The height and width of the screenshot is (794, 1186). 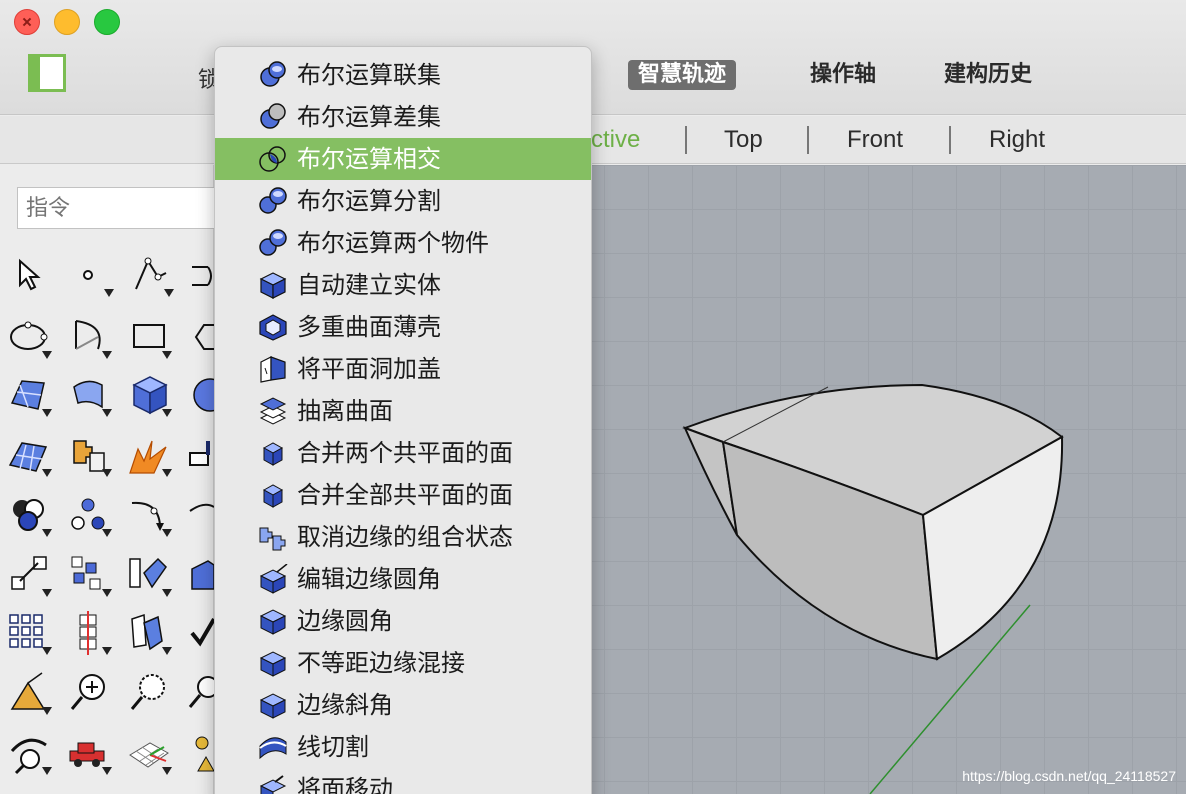 I want to click on rotate-view-icon, so click(x=30, y=753).